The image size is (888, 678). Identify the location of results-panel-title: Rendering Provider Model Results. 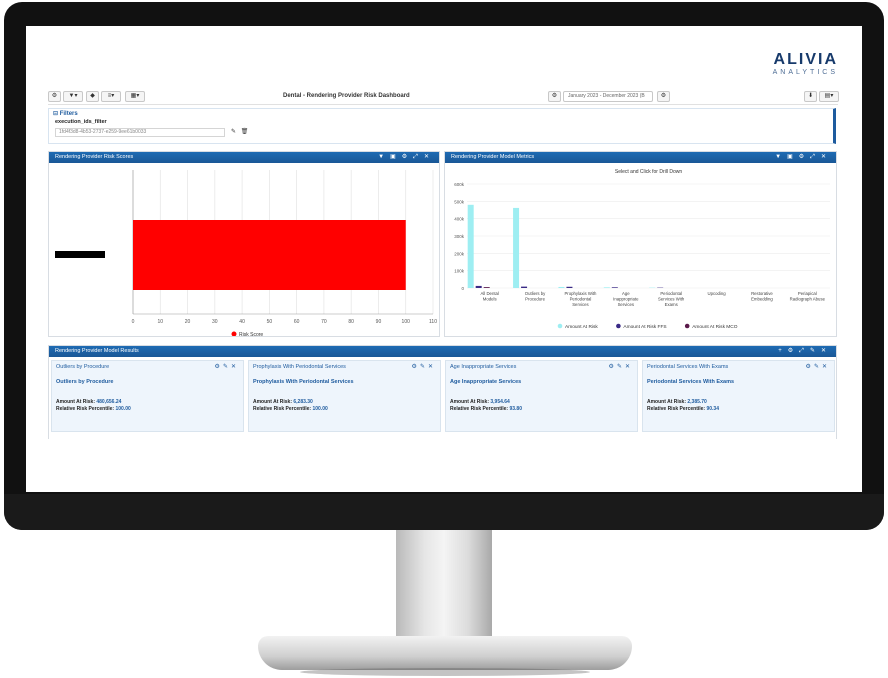
(442, 351).